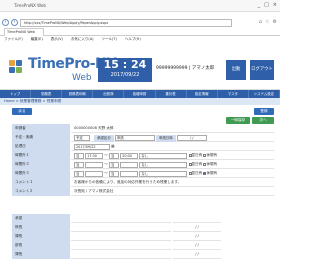 The image size is (320, 280). Describe the element at coordinates (82, 40) in the screenshot. I see `menu-favorites: お気に入り(A)` at that location.